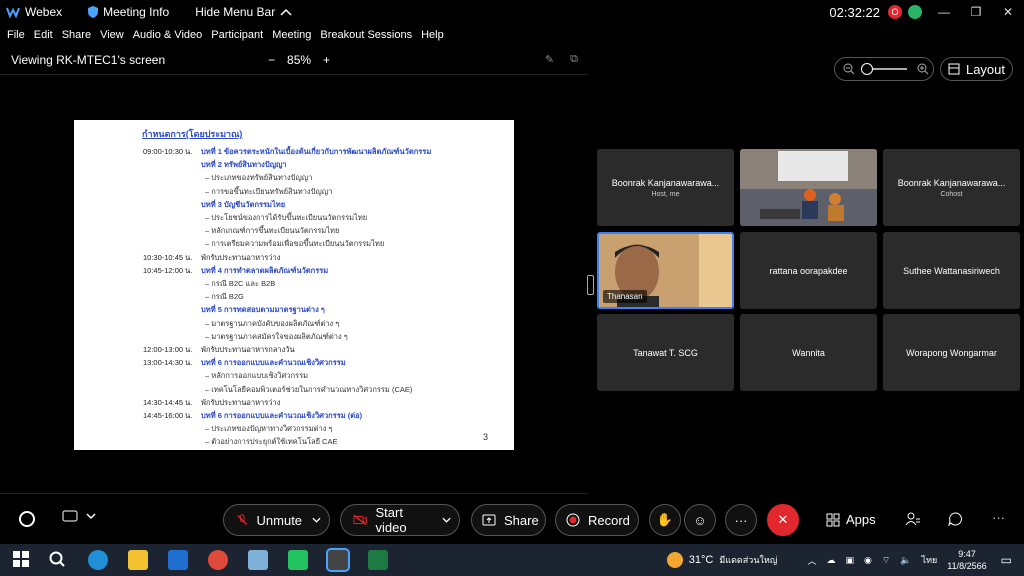 The image size is (1024, 576). What do you see at coordinates (976, 69) in the screenshot?
I see `layout-button: Layout` at bounding box center [976, 69].